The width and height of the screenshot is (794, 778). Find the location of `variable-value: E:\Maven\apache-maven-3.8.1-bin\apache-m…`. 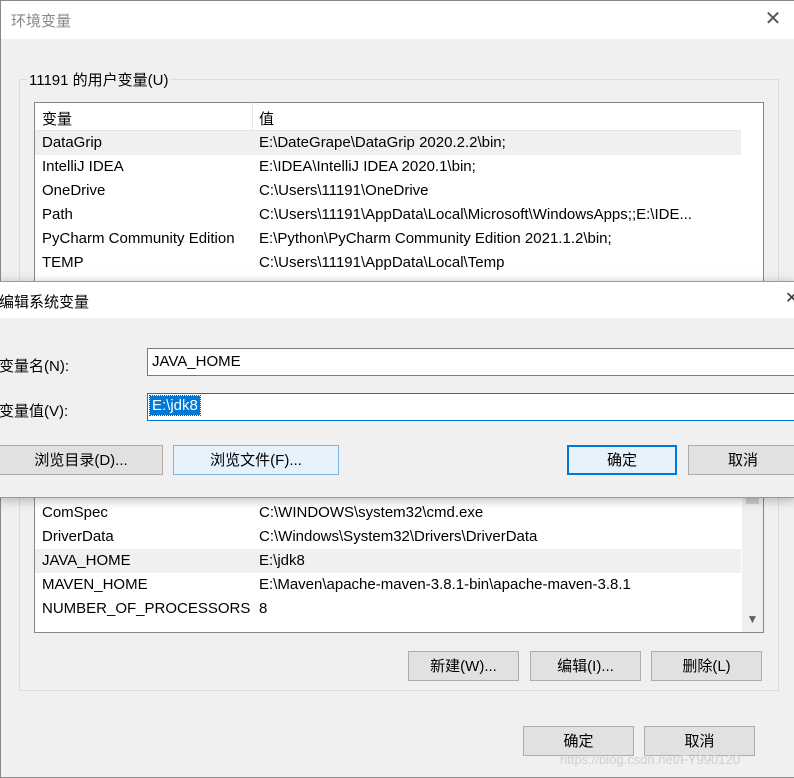

variable-value: E:\Maven\apache-maven-3.8.1-bin\apache-m… is located at coordinates (445, 584).